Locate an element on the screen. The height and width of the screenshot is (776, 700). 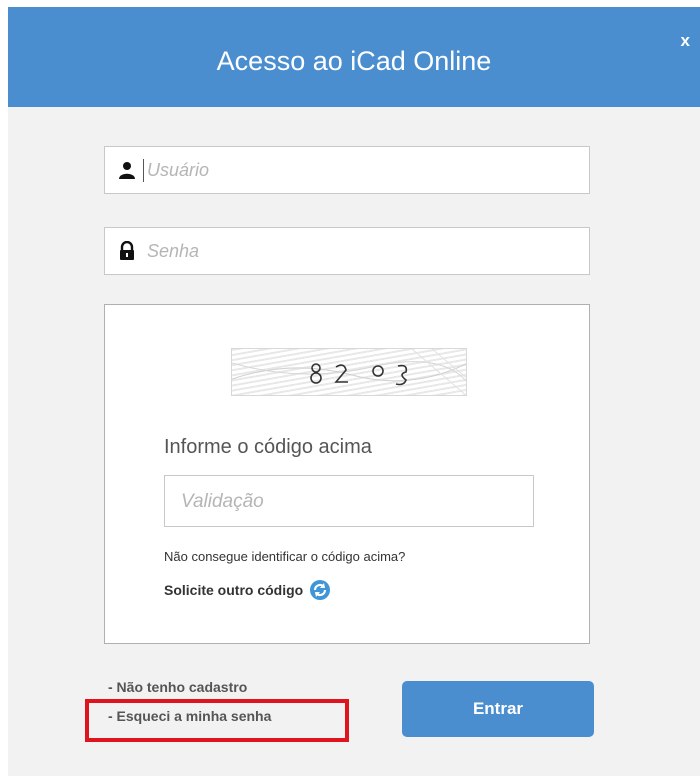
modal-header: Acesso ao iCad Online x is located at coordinates (354, 57).